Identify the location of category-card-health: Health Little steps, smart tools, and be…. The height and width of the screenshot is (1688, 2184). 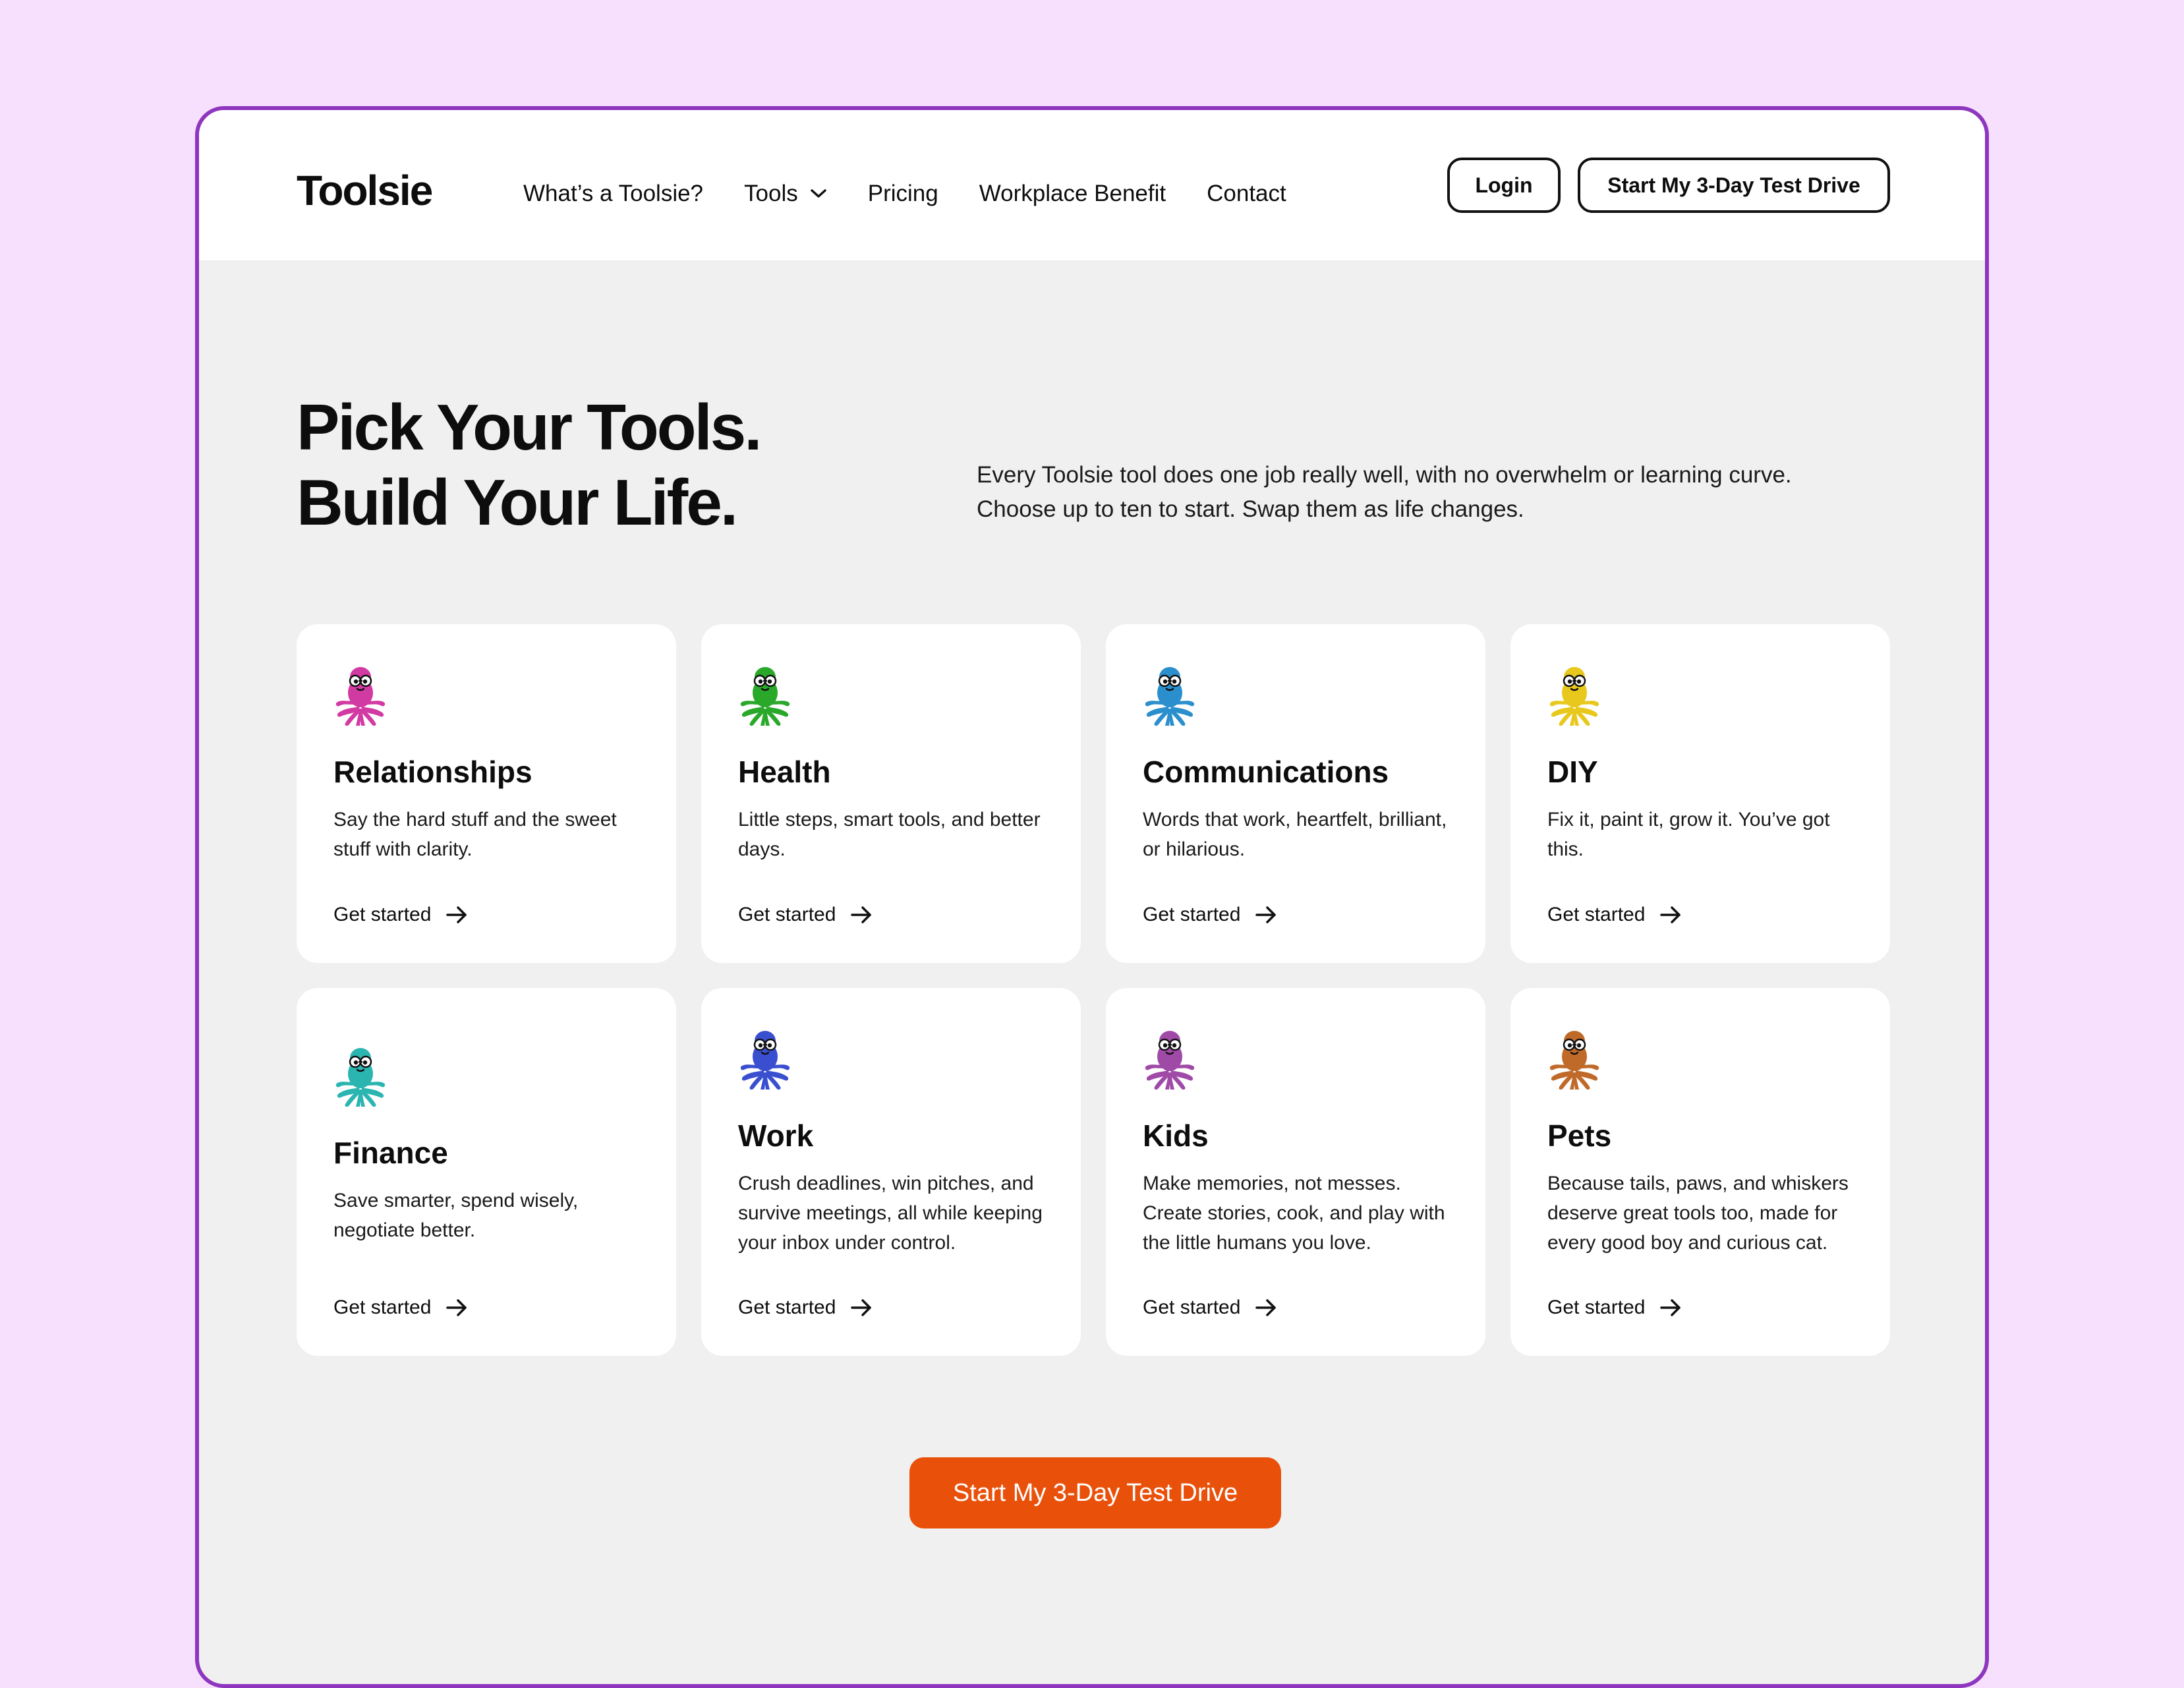
(891, 793).